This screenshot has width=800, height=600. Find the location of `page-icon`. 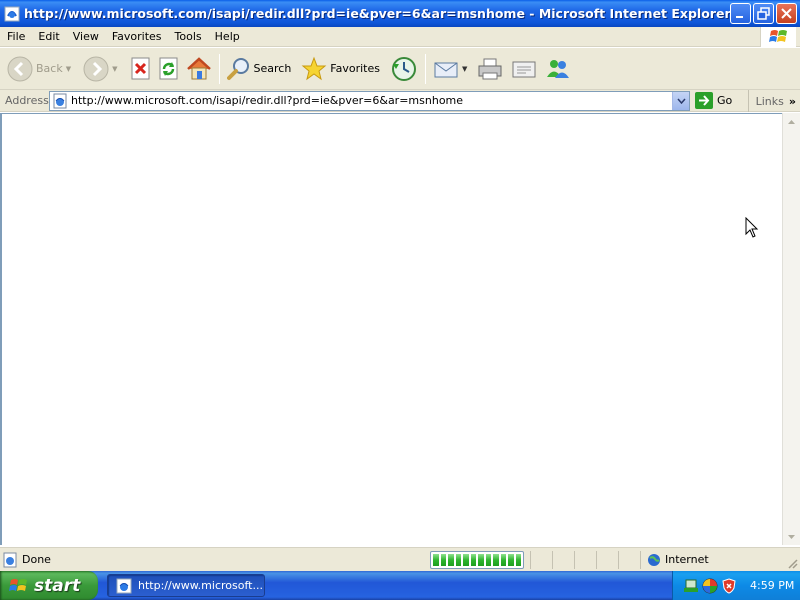

page-icon is located at coordinates (60, 100).